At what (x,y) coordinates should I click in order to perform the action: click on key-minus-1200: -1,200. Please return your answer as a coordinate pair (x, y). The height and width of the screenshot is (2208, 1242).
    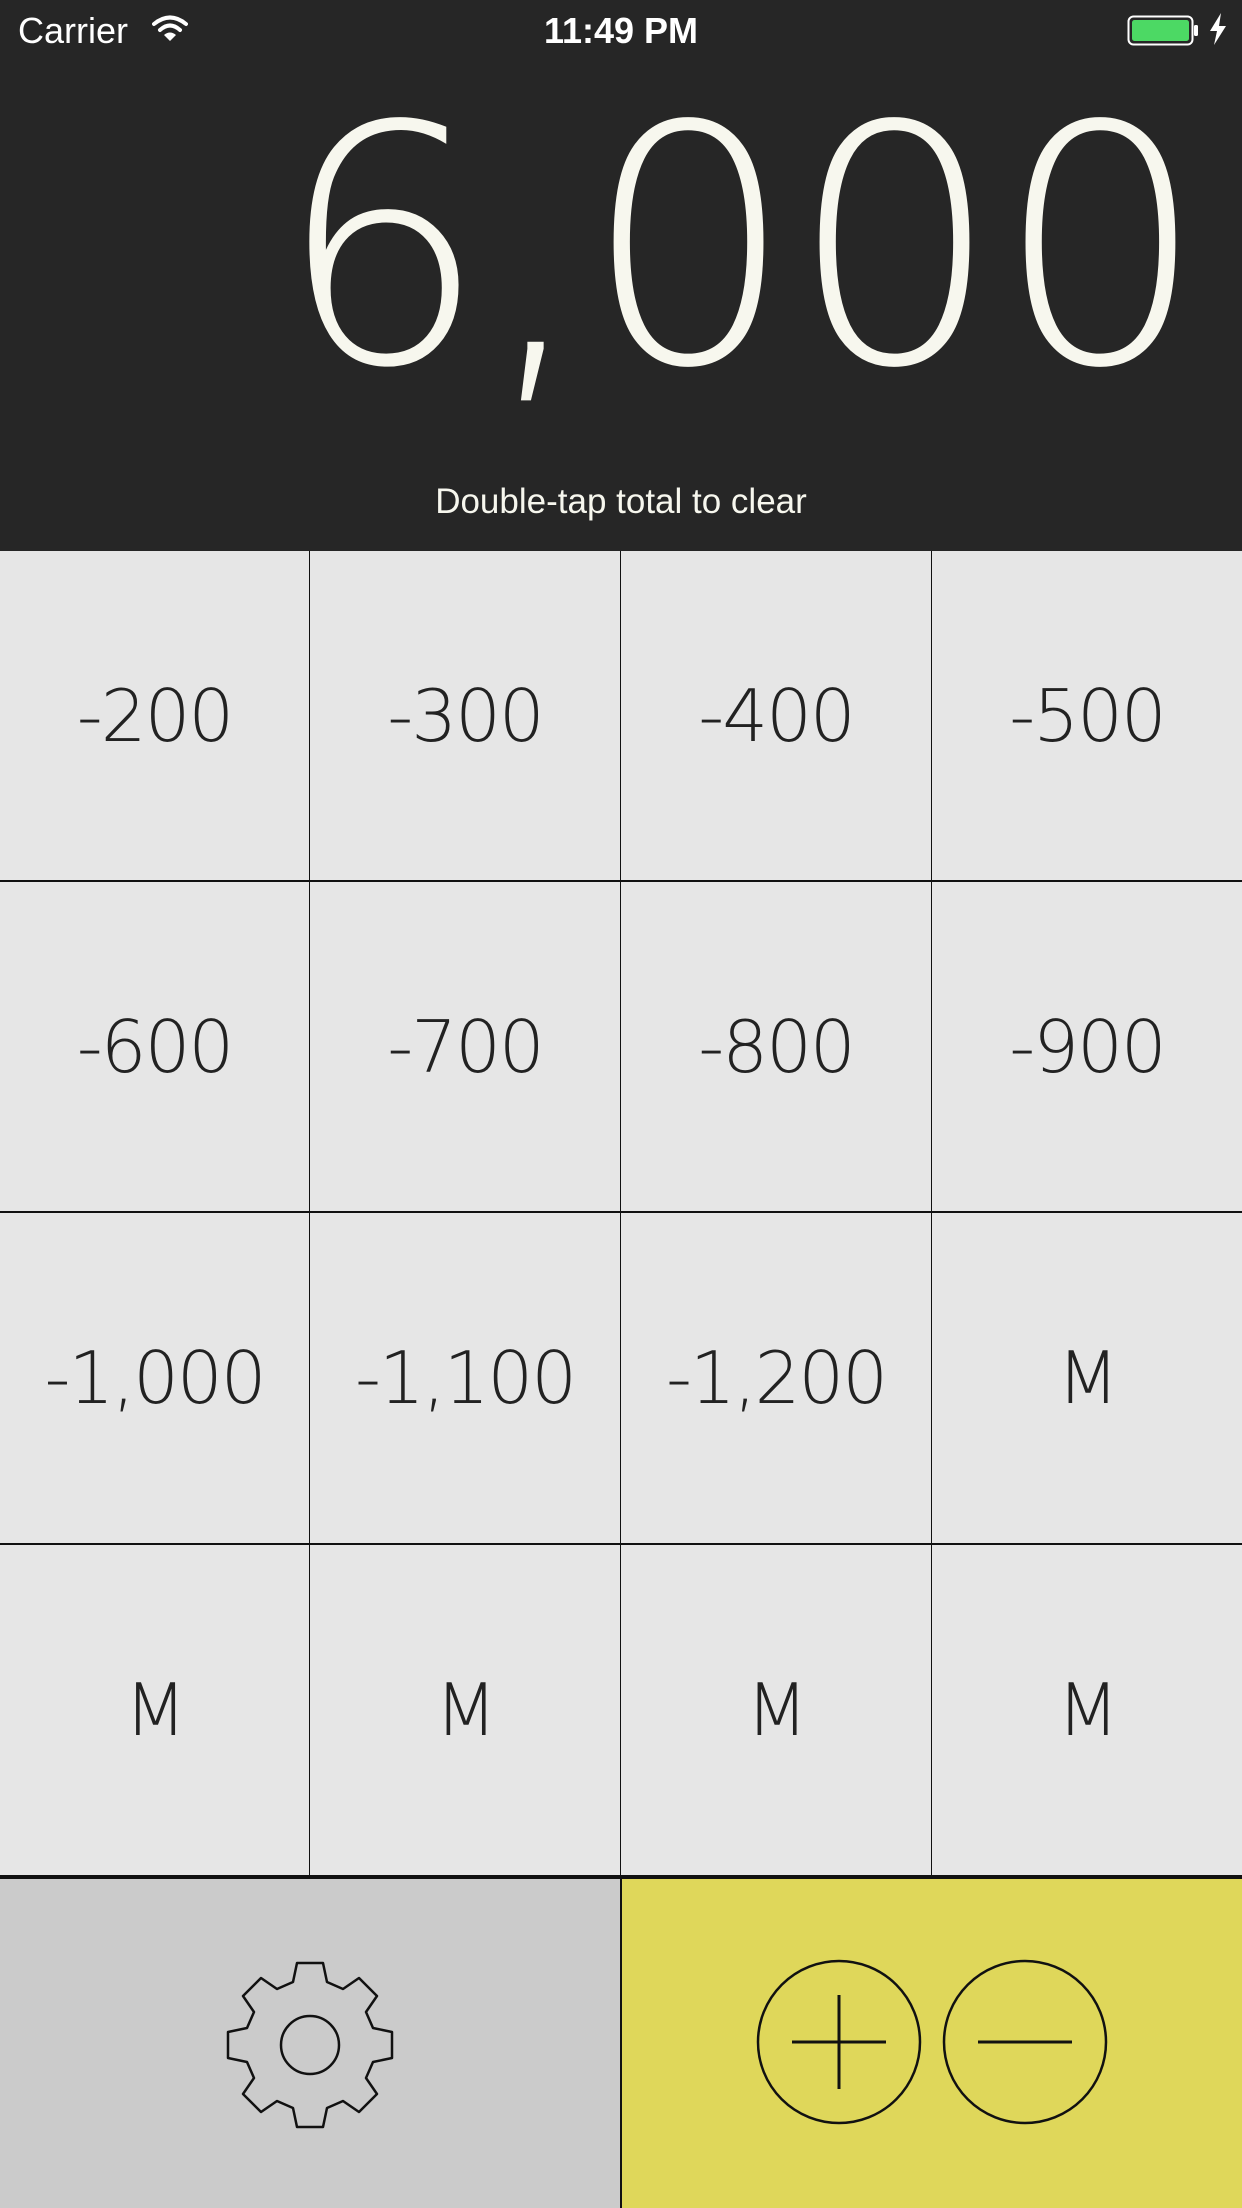
    Looking at the image, I should click on (776, 1378).